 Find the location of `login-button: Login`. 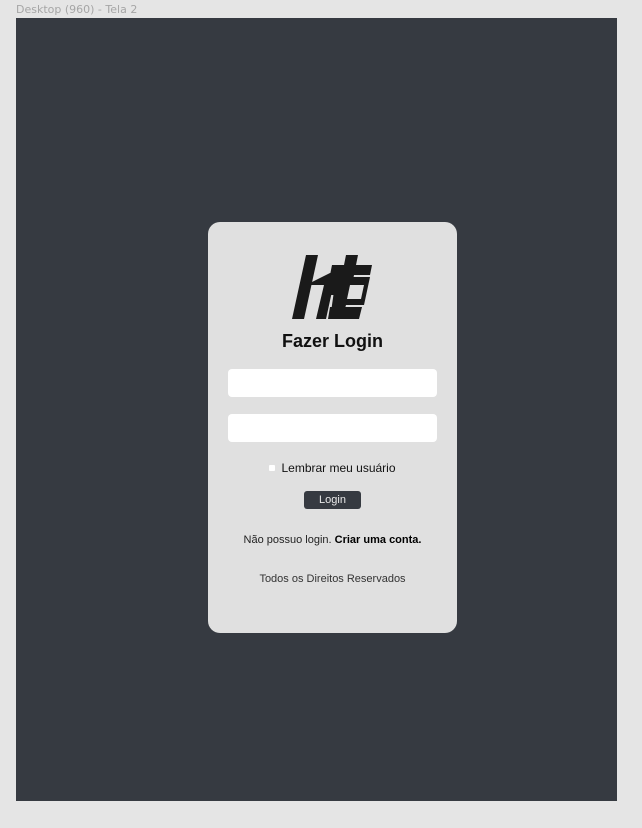

login-button: Login is located at coordinates (332, 500).